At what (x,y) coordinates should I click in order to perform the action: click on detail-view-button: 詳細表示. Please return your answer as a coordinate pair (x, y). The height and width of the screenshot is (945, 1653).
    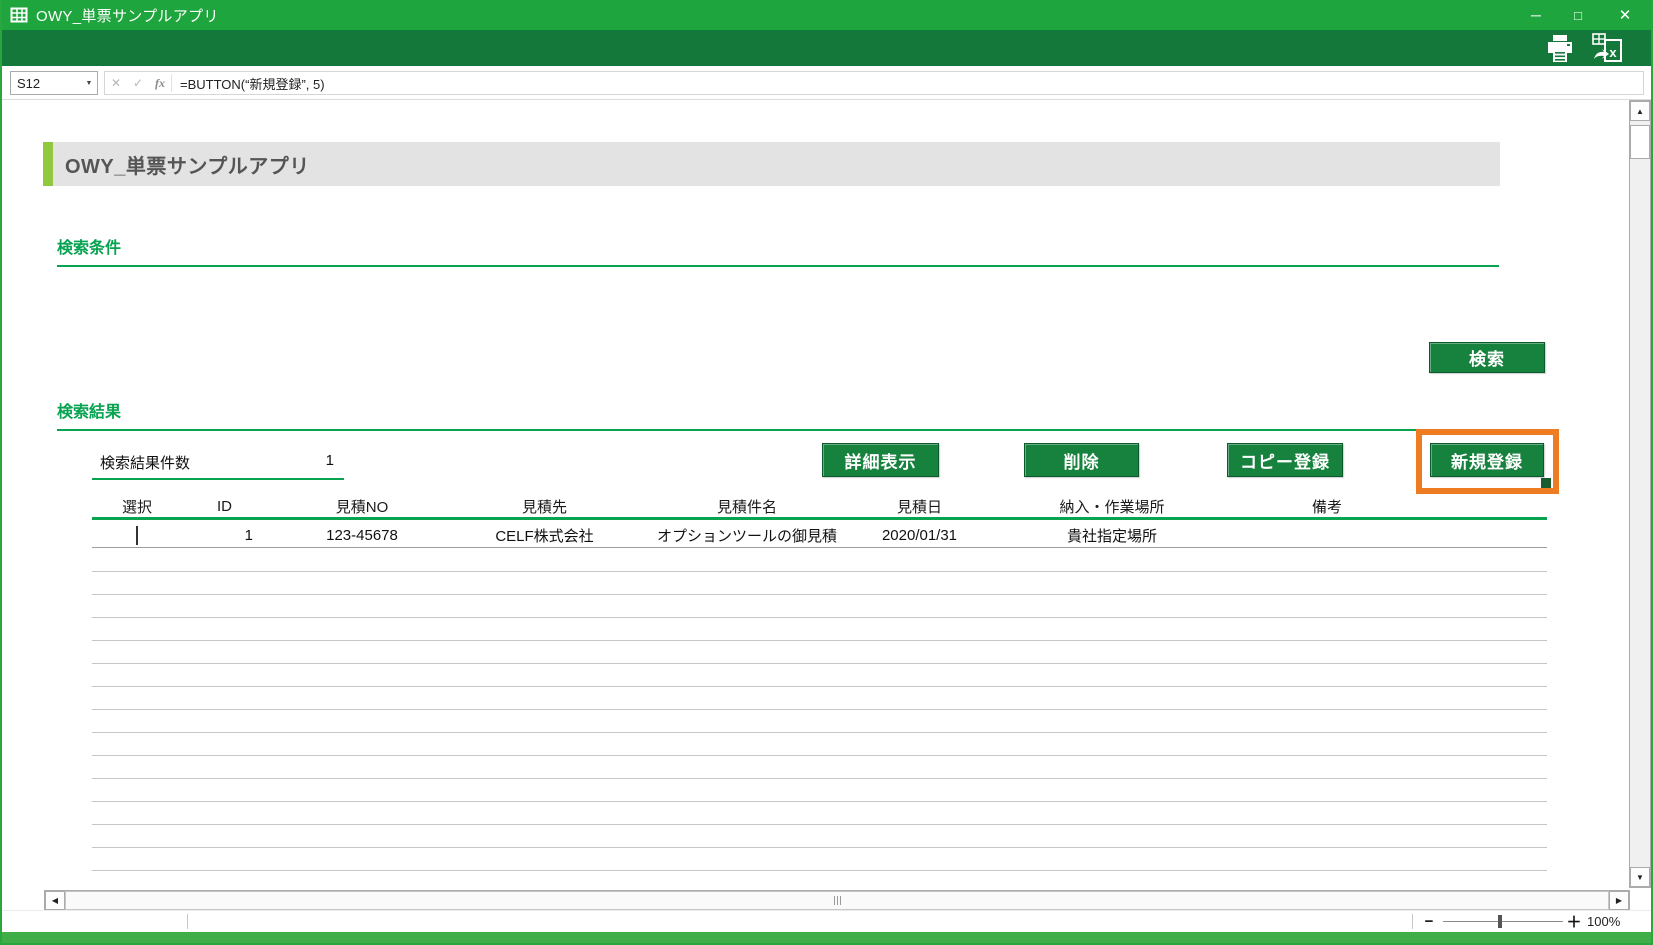
    Looking at the image, I should click on (880, 460).